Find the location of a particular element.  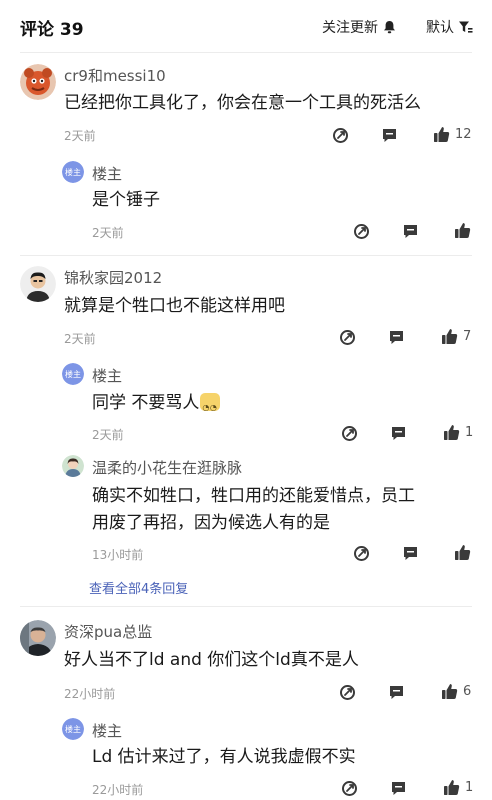

reply-text: 同学 不要骂人 is located at coordinates (156, 405).